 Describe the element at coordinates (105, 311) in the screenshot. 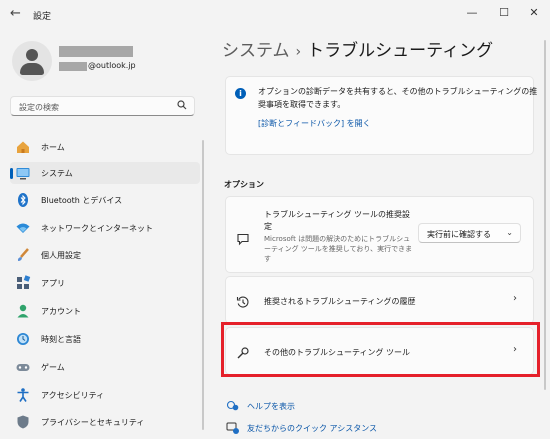

I see `sidebar-item-account: アカウント` at that location.